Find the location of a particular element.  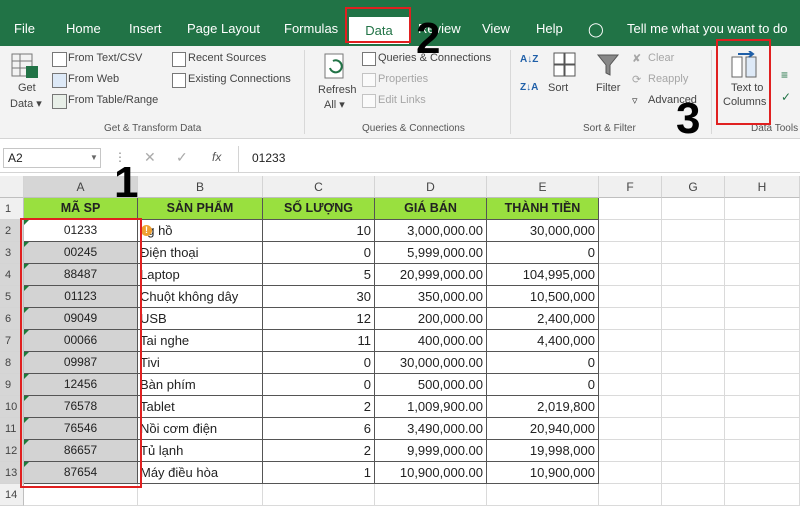

formula-input: 01233 is located at coordinates (268, 158).